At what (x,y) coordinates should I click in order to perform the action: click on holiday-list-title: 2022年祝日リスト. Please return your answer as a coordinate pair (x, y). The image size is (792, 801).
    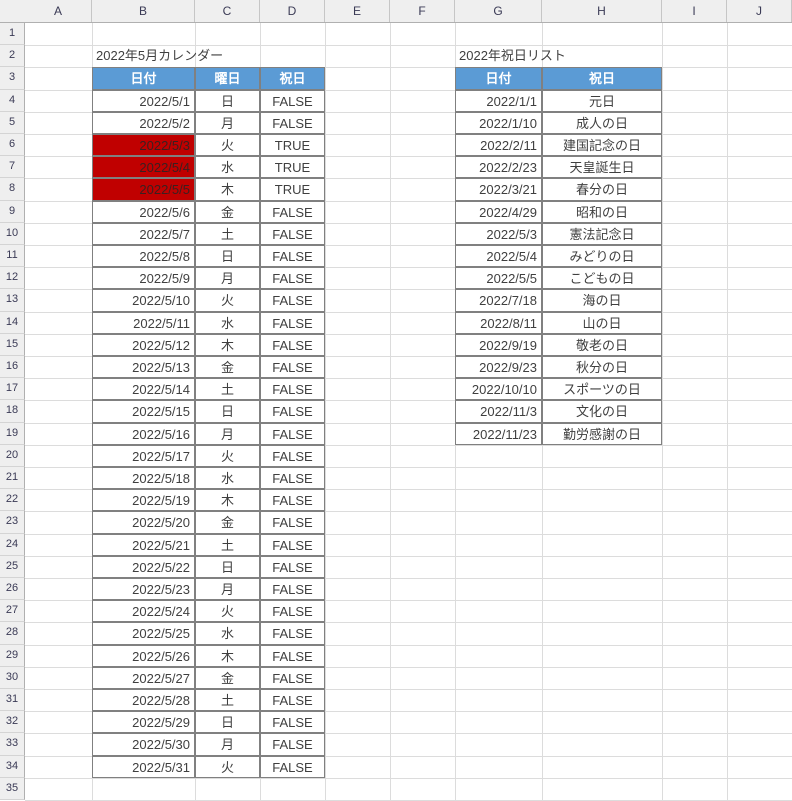
    Looking at the image, I should click on (558, 56).